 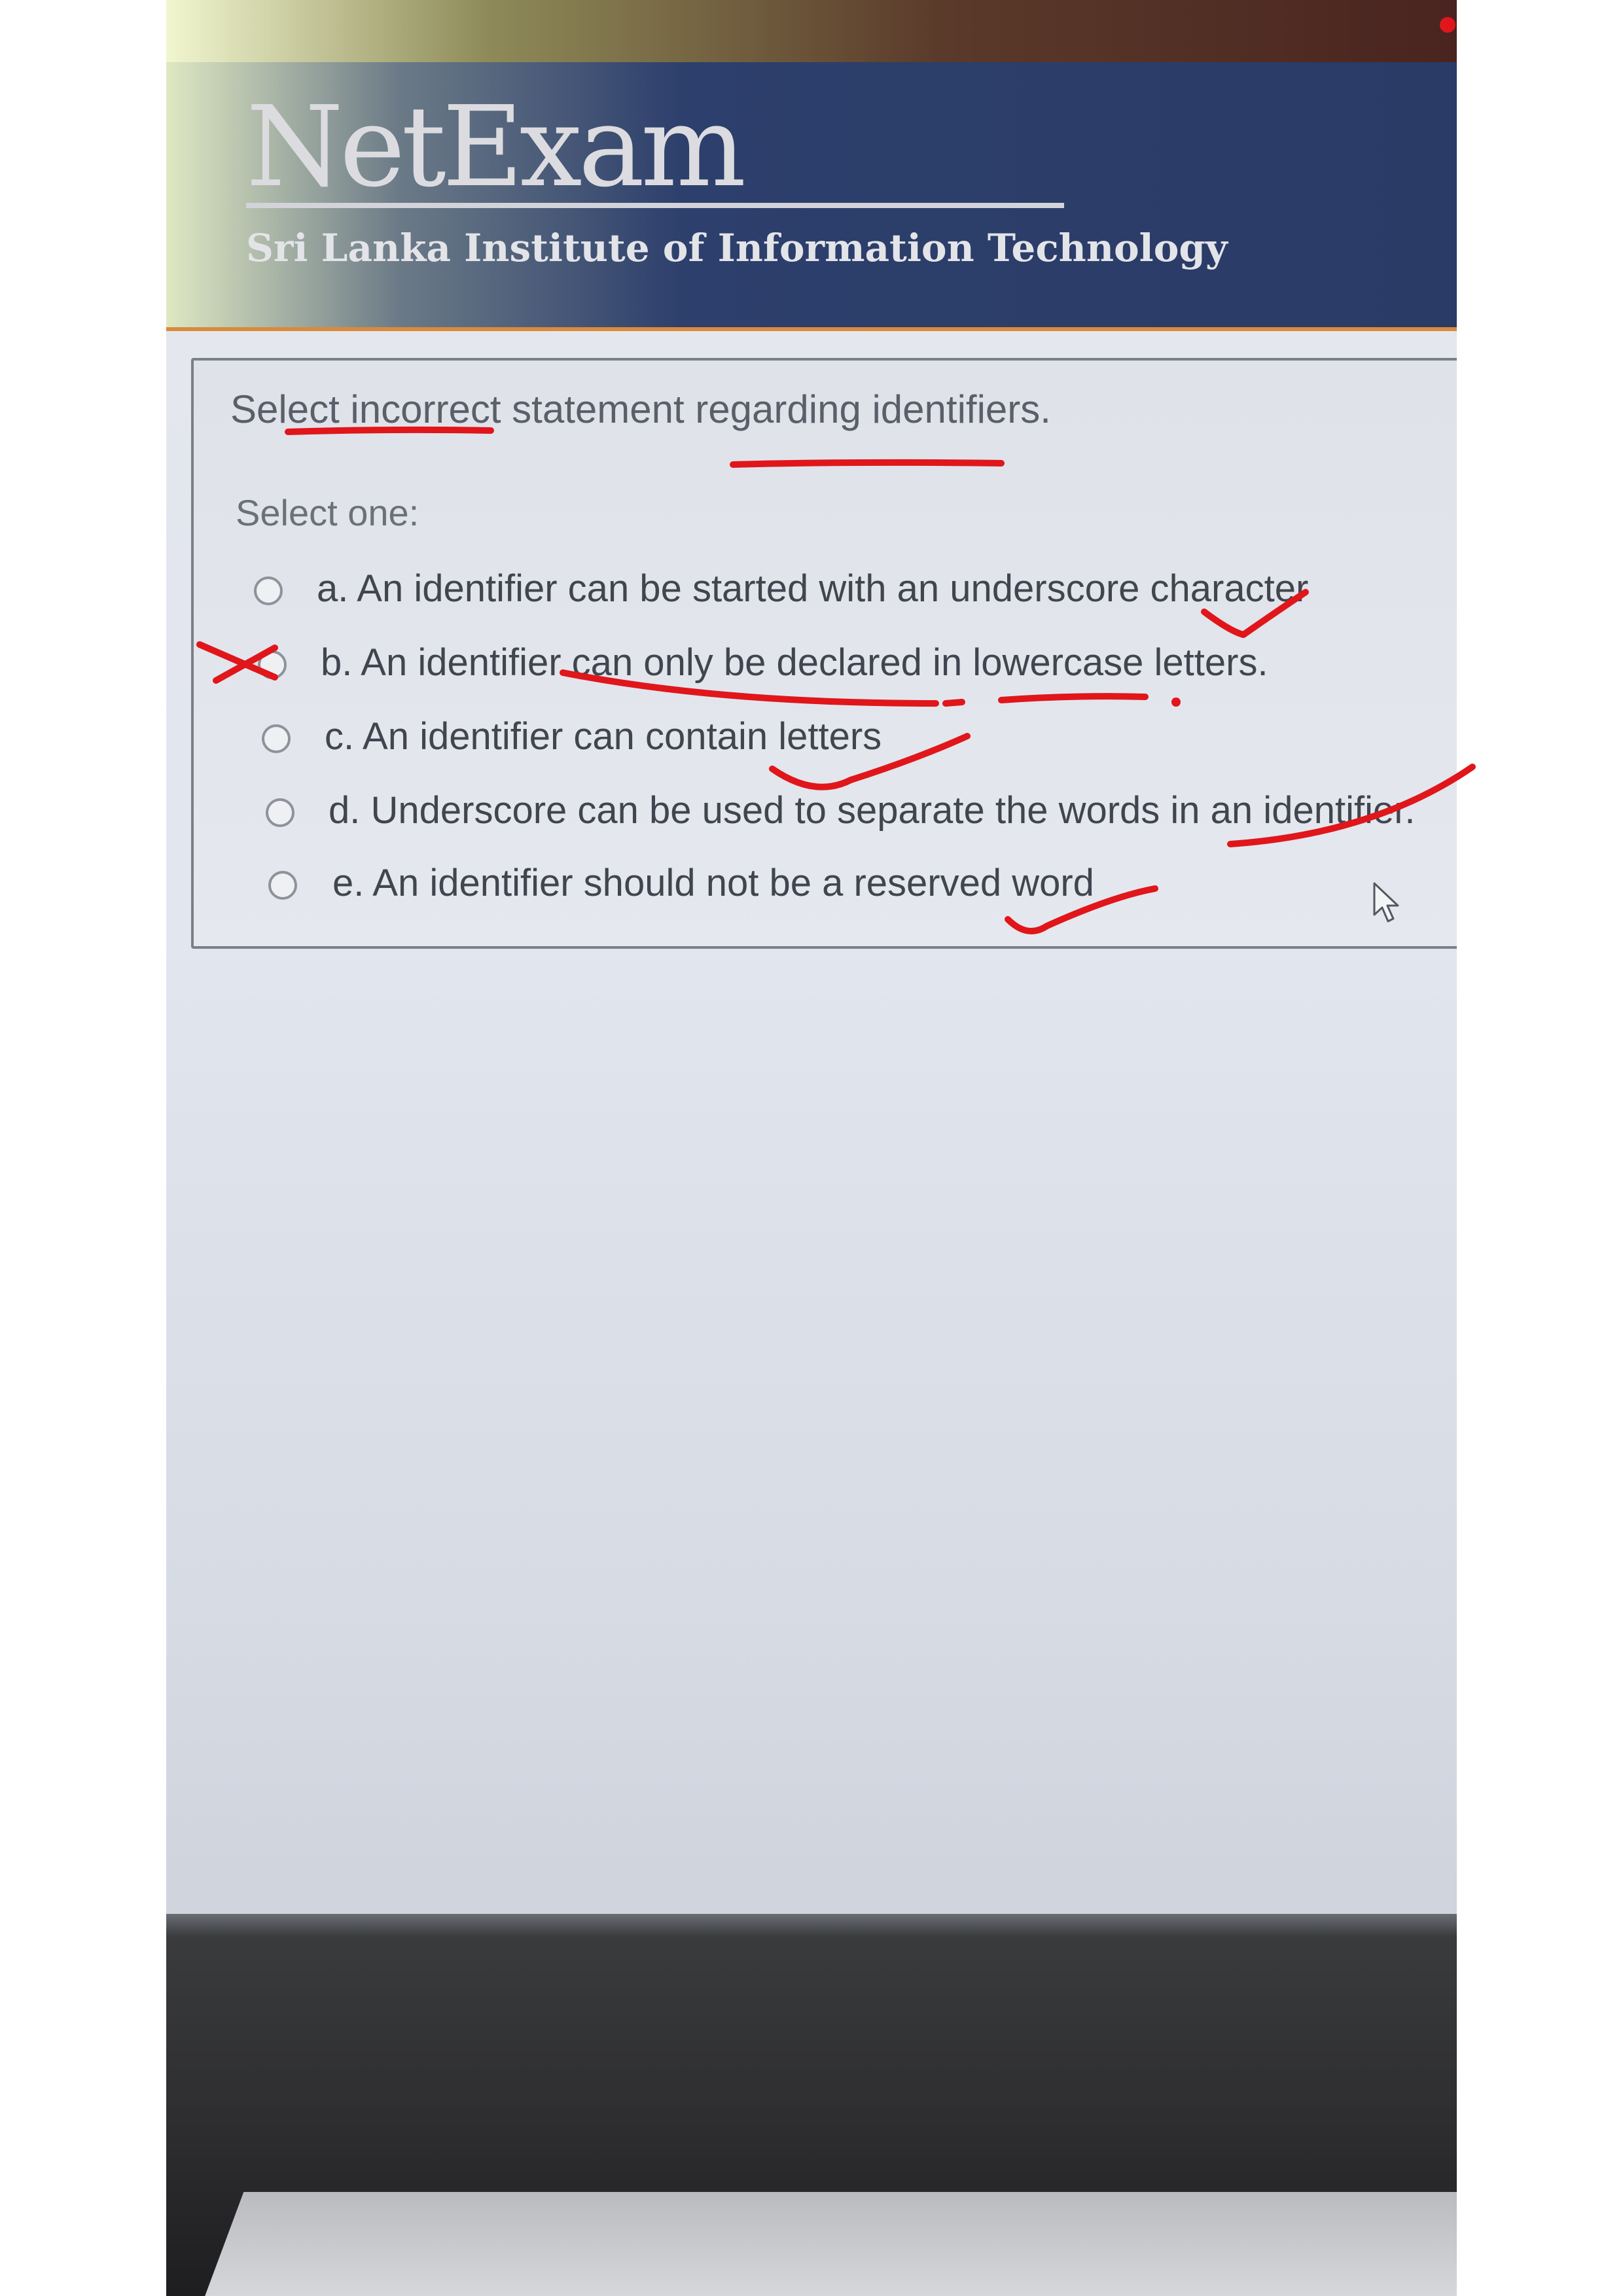 What do you see at coordinates (603, 736) in the screenshot?
I see `option-c-label: c. An identifier can contain letters` at bounding box center [603, 736].